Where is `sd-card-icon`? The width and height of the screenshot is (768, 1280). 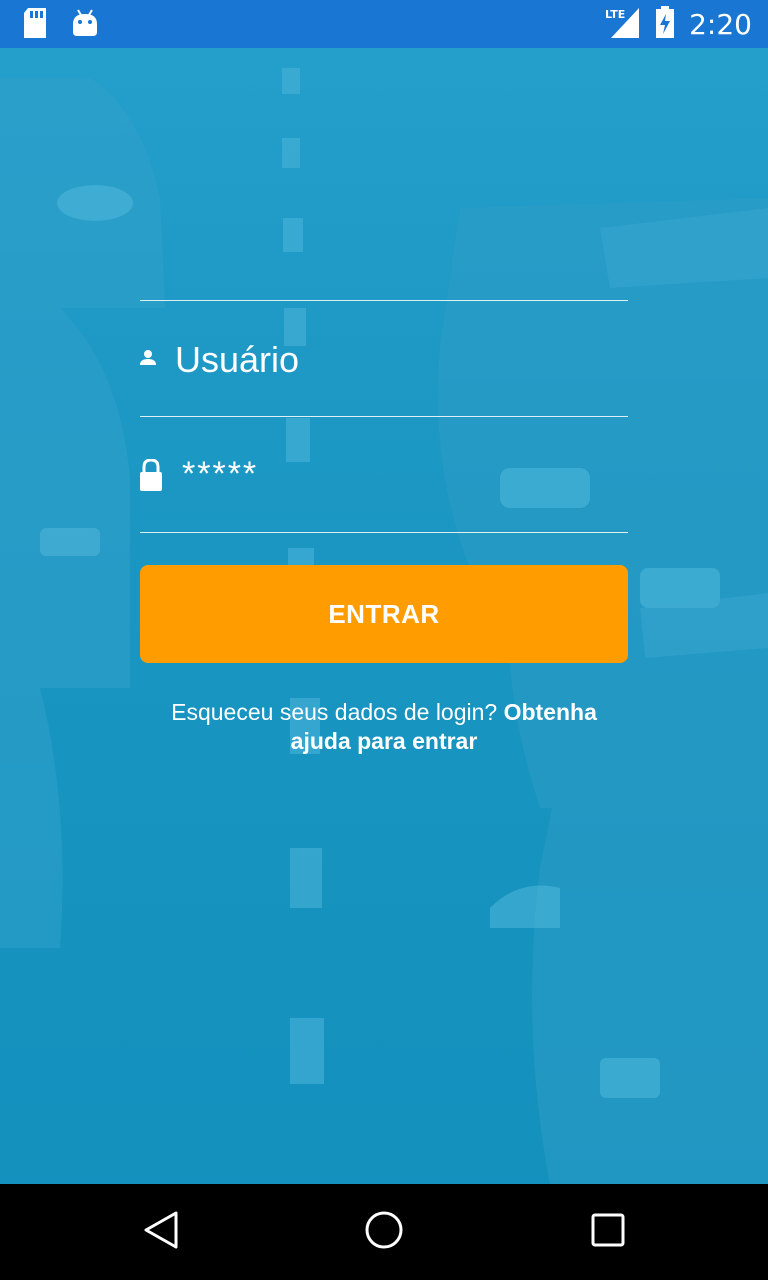
sd-card-icon is located at coordinates (35, 25).